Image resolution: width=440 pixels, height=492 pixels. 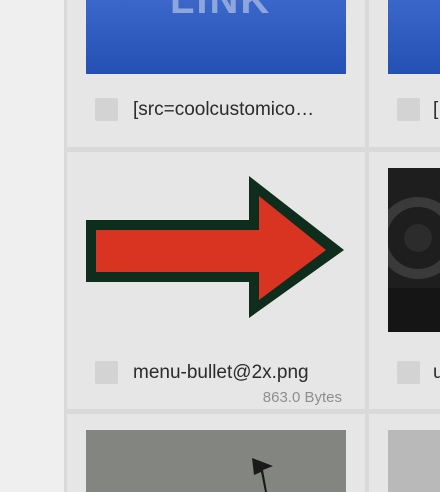 What do you see at coordinates (302, 397) in the screenshot?
I see `file-size: 863.0 Bytes` at bounding box center [302, 397].